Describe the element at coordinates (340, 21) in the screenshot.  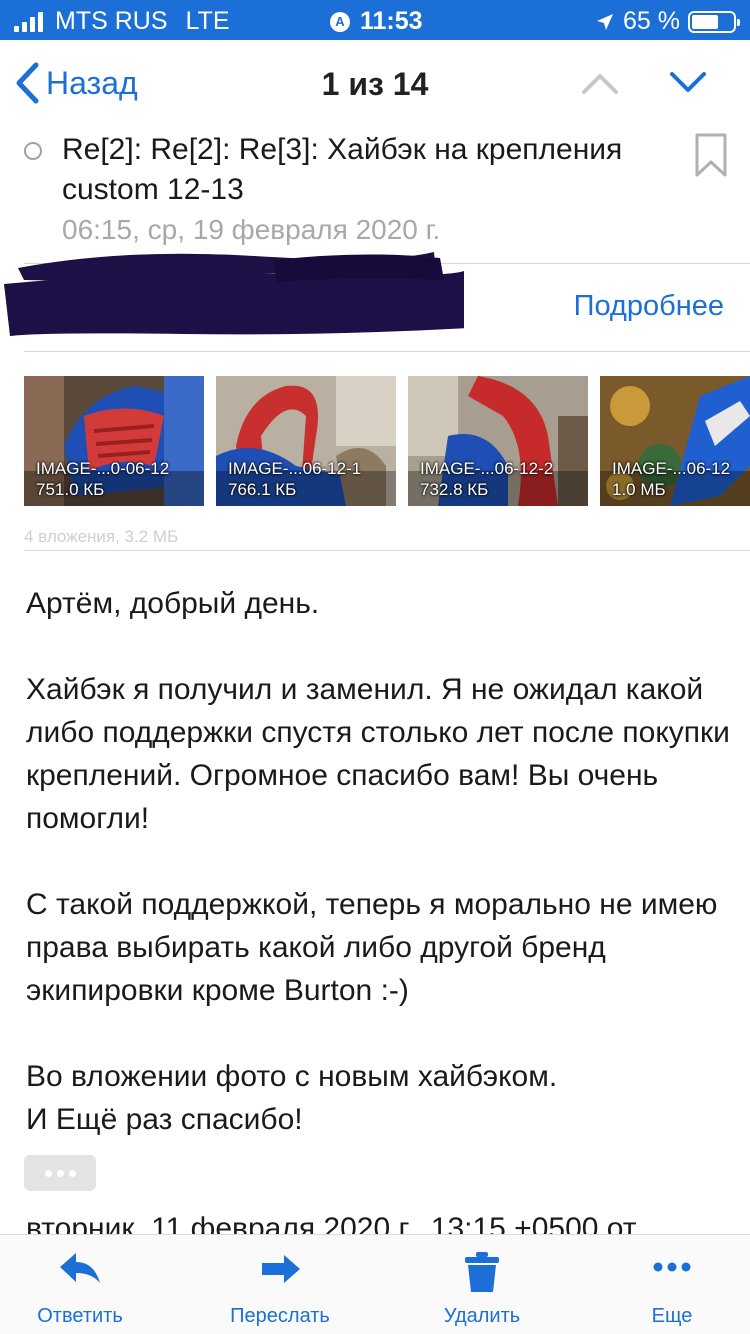
I see `location-sharing-icon: A` at that location.